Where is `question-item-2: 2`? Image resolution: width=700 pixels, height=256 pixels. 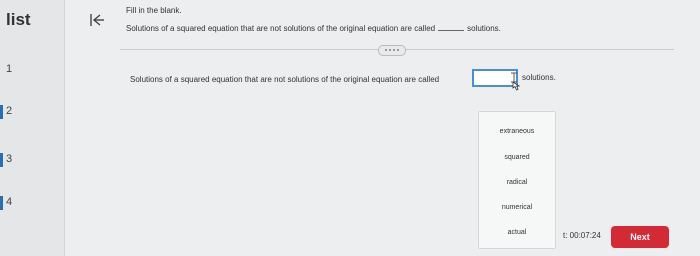
question-item-2: 2 is located at coordinates (15, 112).